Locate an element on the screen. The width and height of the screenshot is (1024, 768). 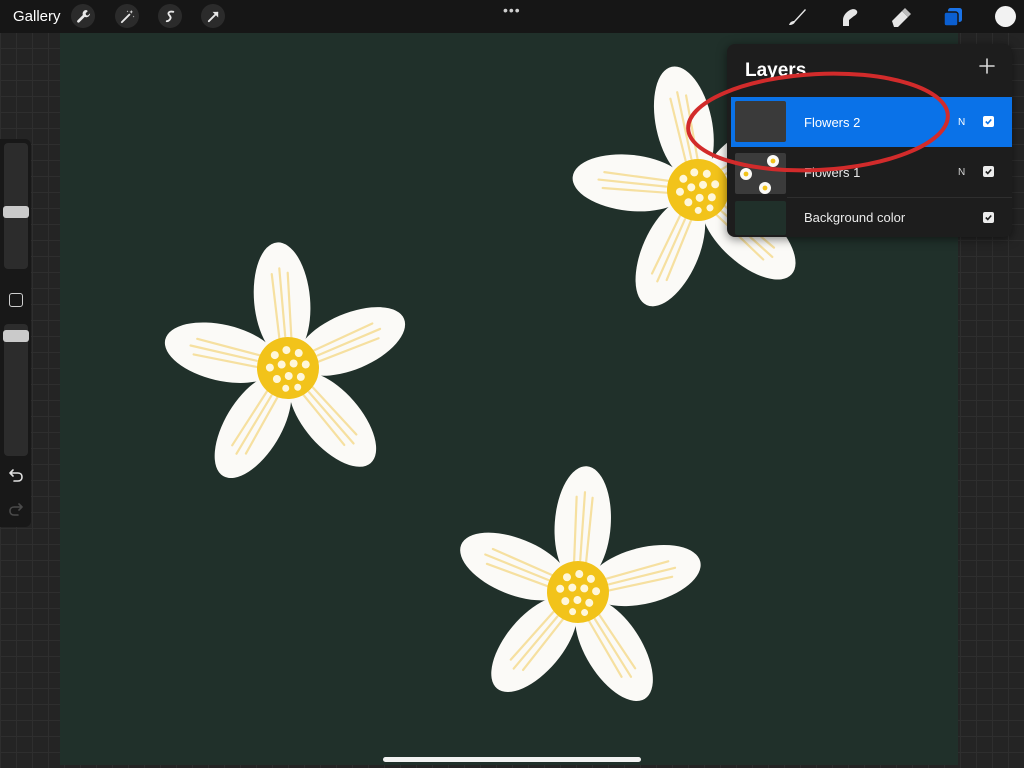
left-sidebar is located at coordinates (15, 333).